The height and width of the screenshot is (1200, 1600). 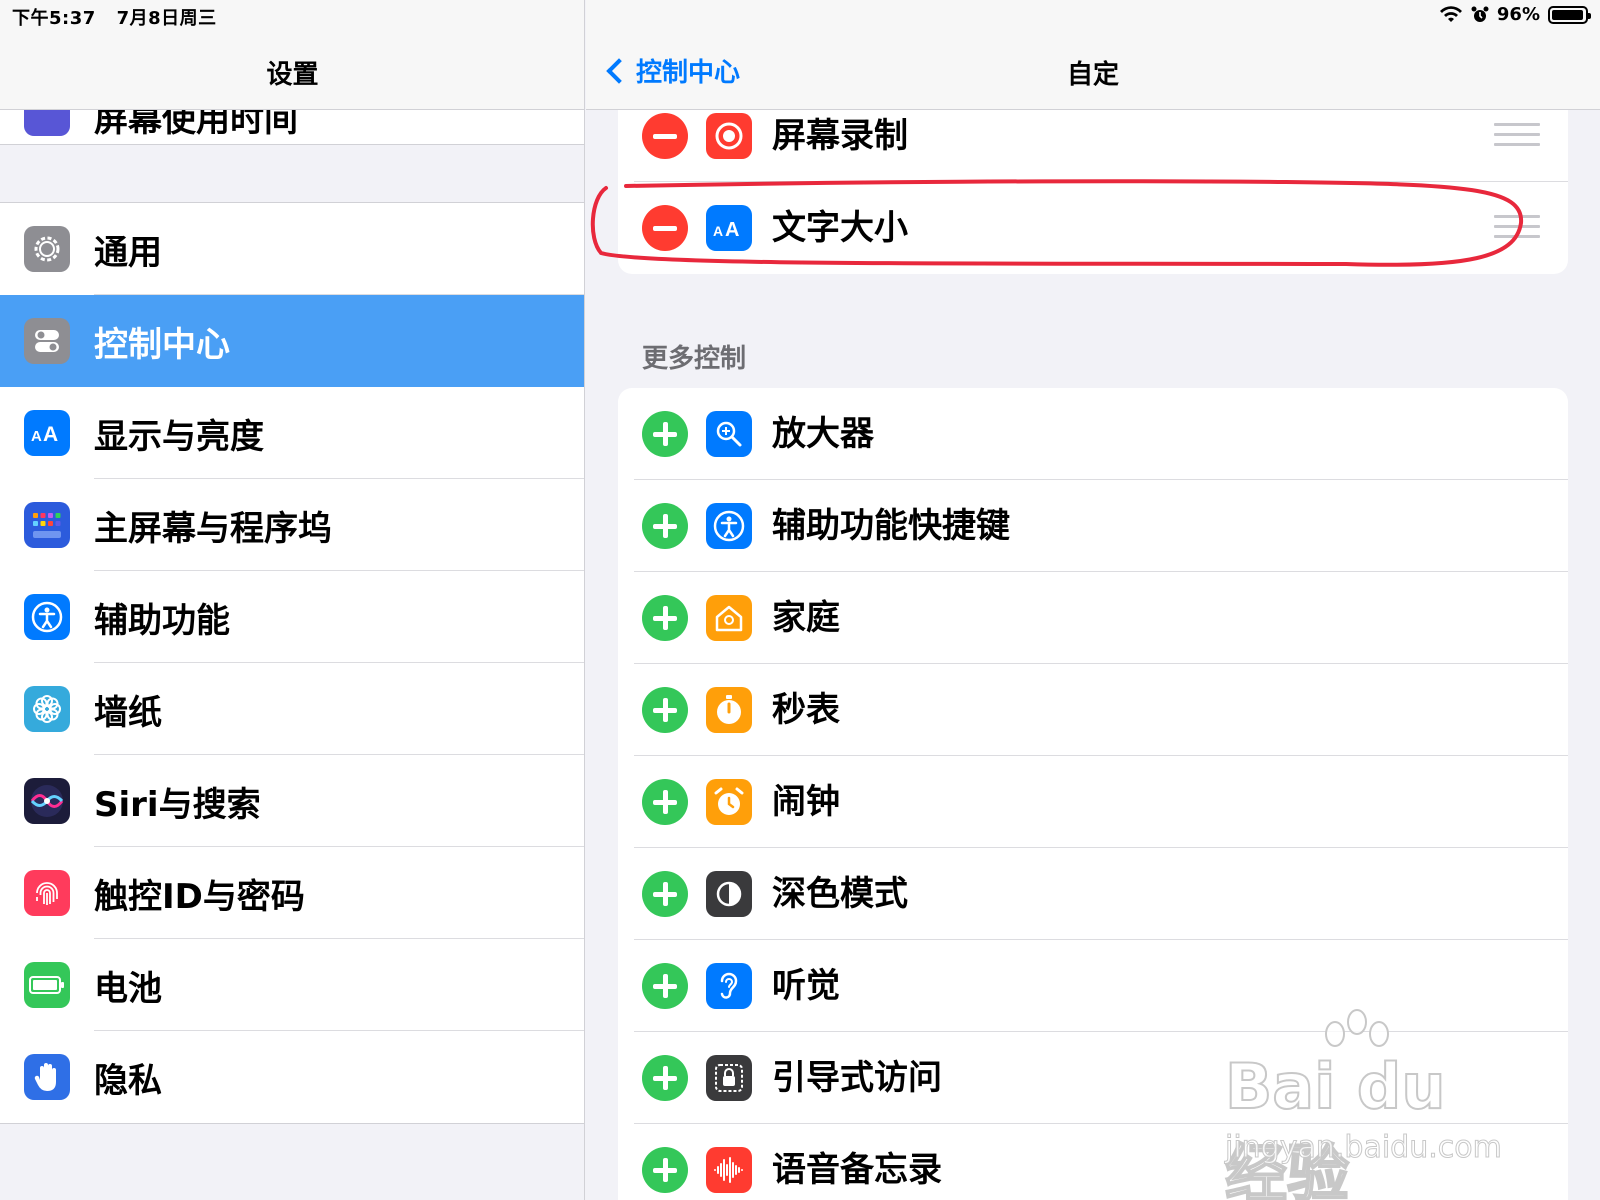 What do you see at coordinates (47, 1077) in the screenshot?
I see `hand-icon` at bounding box center [47, 1077].